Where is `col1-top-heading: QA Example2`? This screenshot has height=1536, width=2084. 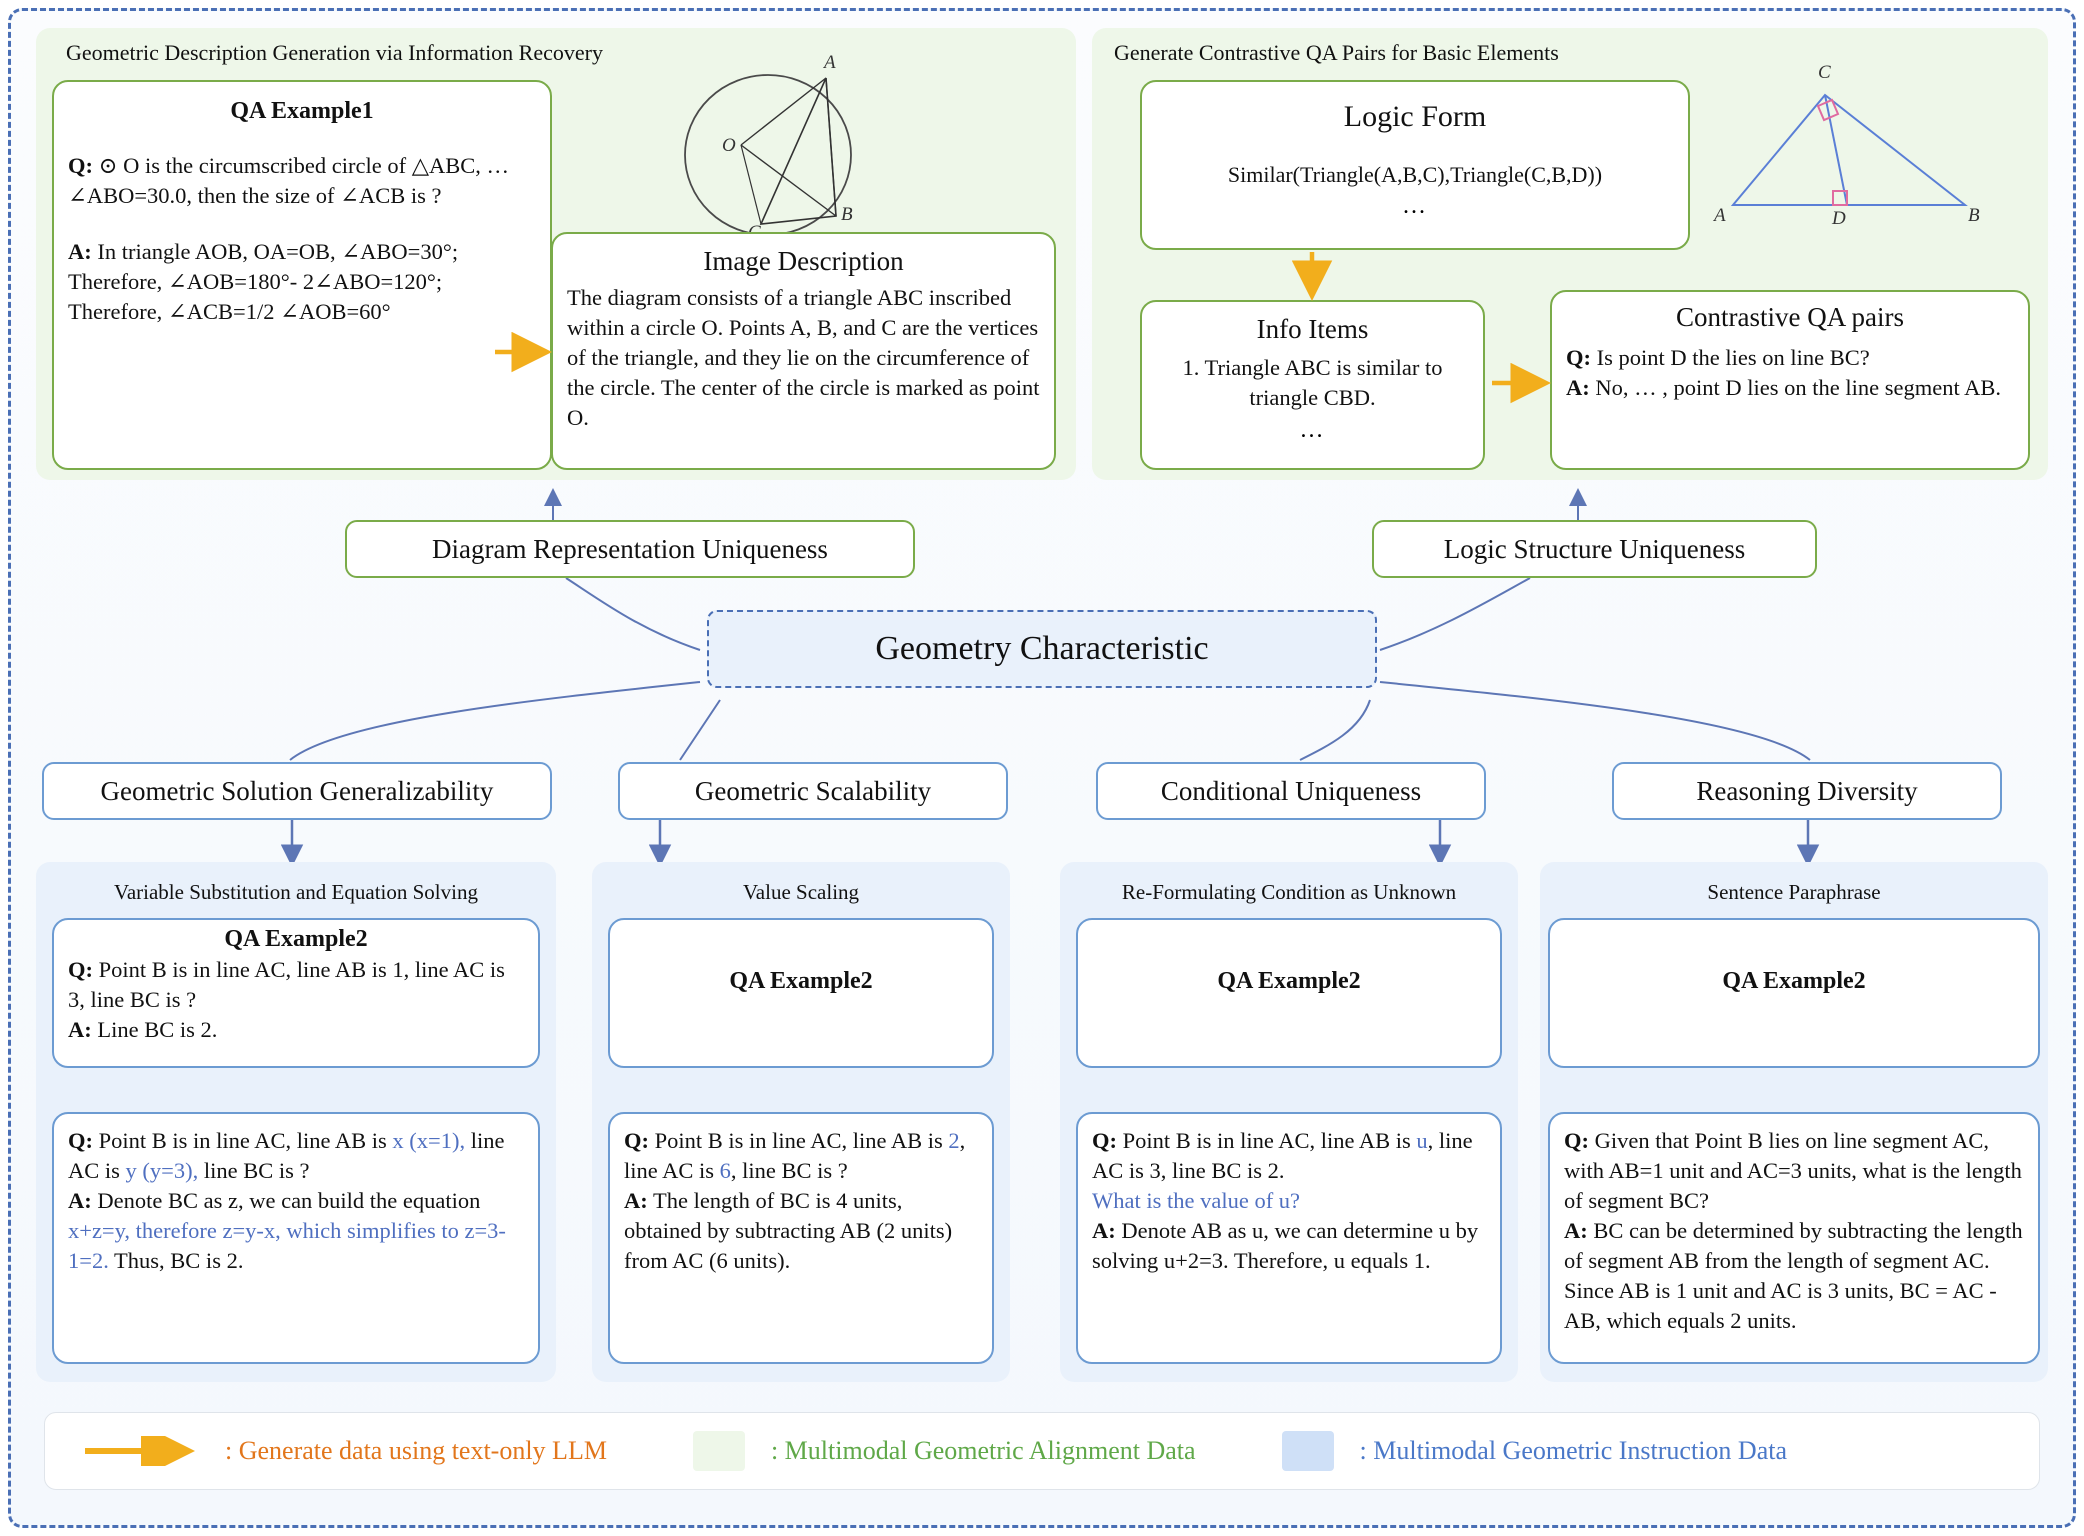 col1-top-heading: QA Example2 is located at coordinates (296, 939).